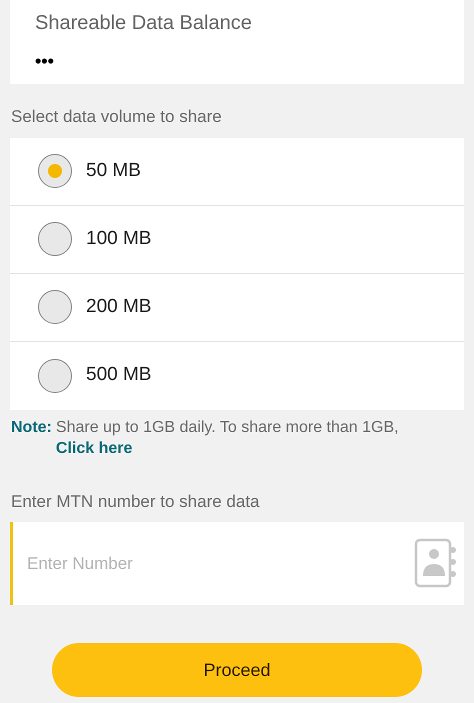 The width and height of the screenshot is (474, 703). Describe the element at coordinates (228, 438) in the screenshot. I see `note-text: Share up to 1GB daily. To share more than 1GB, Click here` at that location.